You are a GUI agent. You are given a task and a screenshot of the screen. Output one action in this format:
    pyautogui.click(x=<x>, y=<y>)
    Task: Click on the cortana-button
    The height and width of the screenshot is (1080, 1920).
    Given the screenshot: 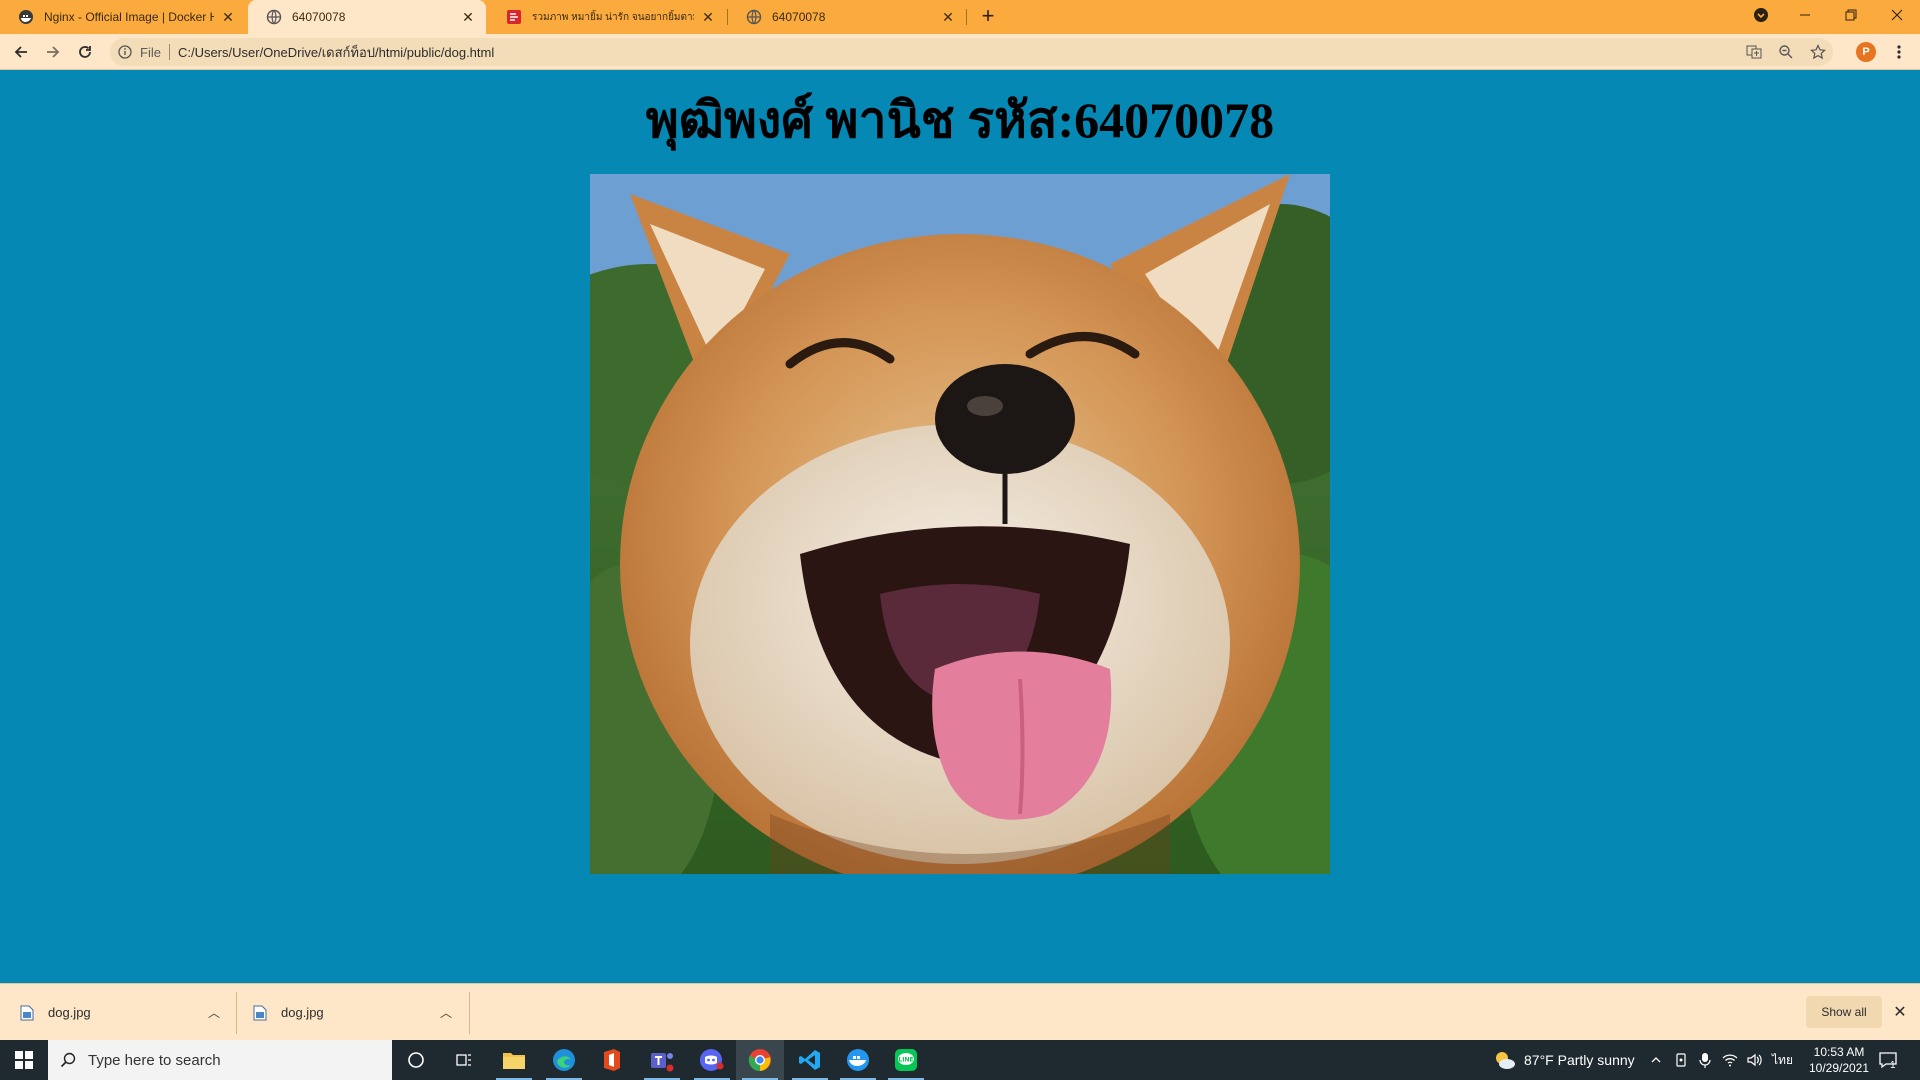 What is the action you would take?
    pyautogui.click(x=416, y=1060)
    